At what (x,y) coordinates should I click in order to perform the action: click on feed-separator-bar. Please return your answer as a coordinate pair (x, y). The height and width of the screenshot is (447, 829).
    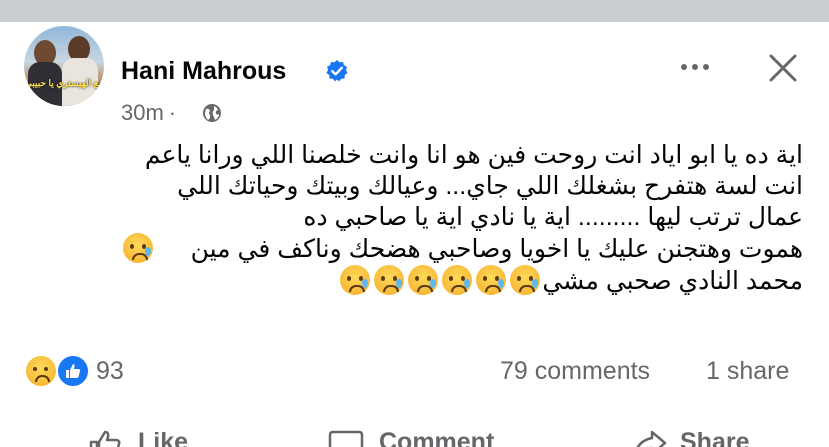
    Looking at the image, I should click on (414, 11).